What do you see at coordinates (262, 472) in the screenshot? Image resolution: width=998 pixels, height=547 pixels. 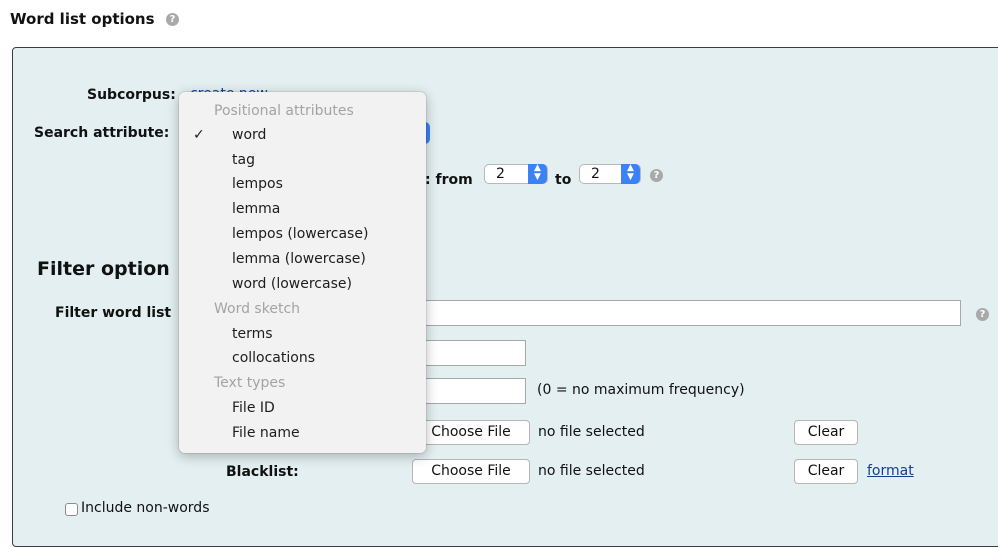 I see `blacklist-label: Blacklist:` at bounding box center [262, 472].